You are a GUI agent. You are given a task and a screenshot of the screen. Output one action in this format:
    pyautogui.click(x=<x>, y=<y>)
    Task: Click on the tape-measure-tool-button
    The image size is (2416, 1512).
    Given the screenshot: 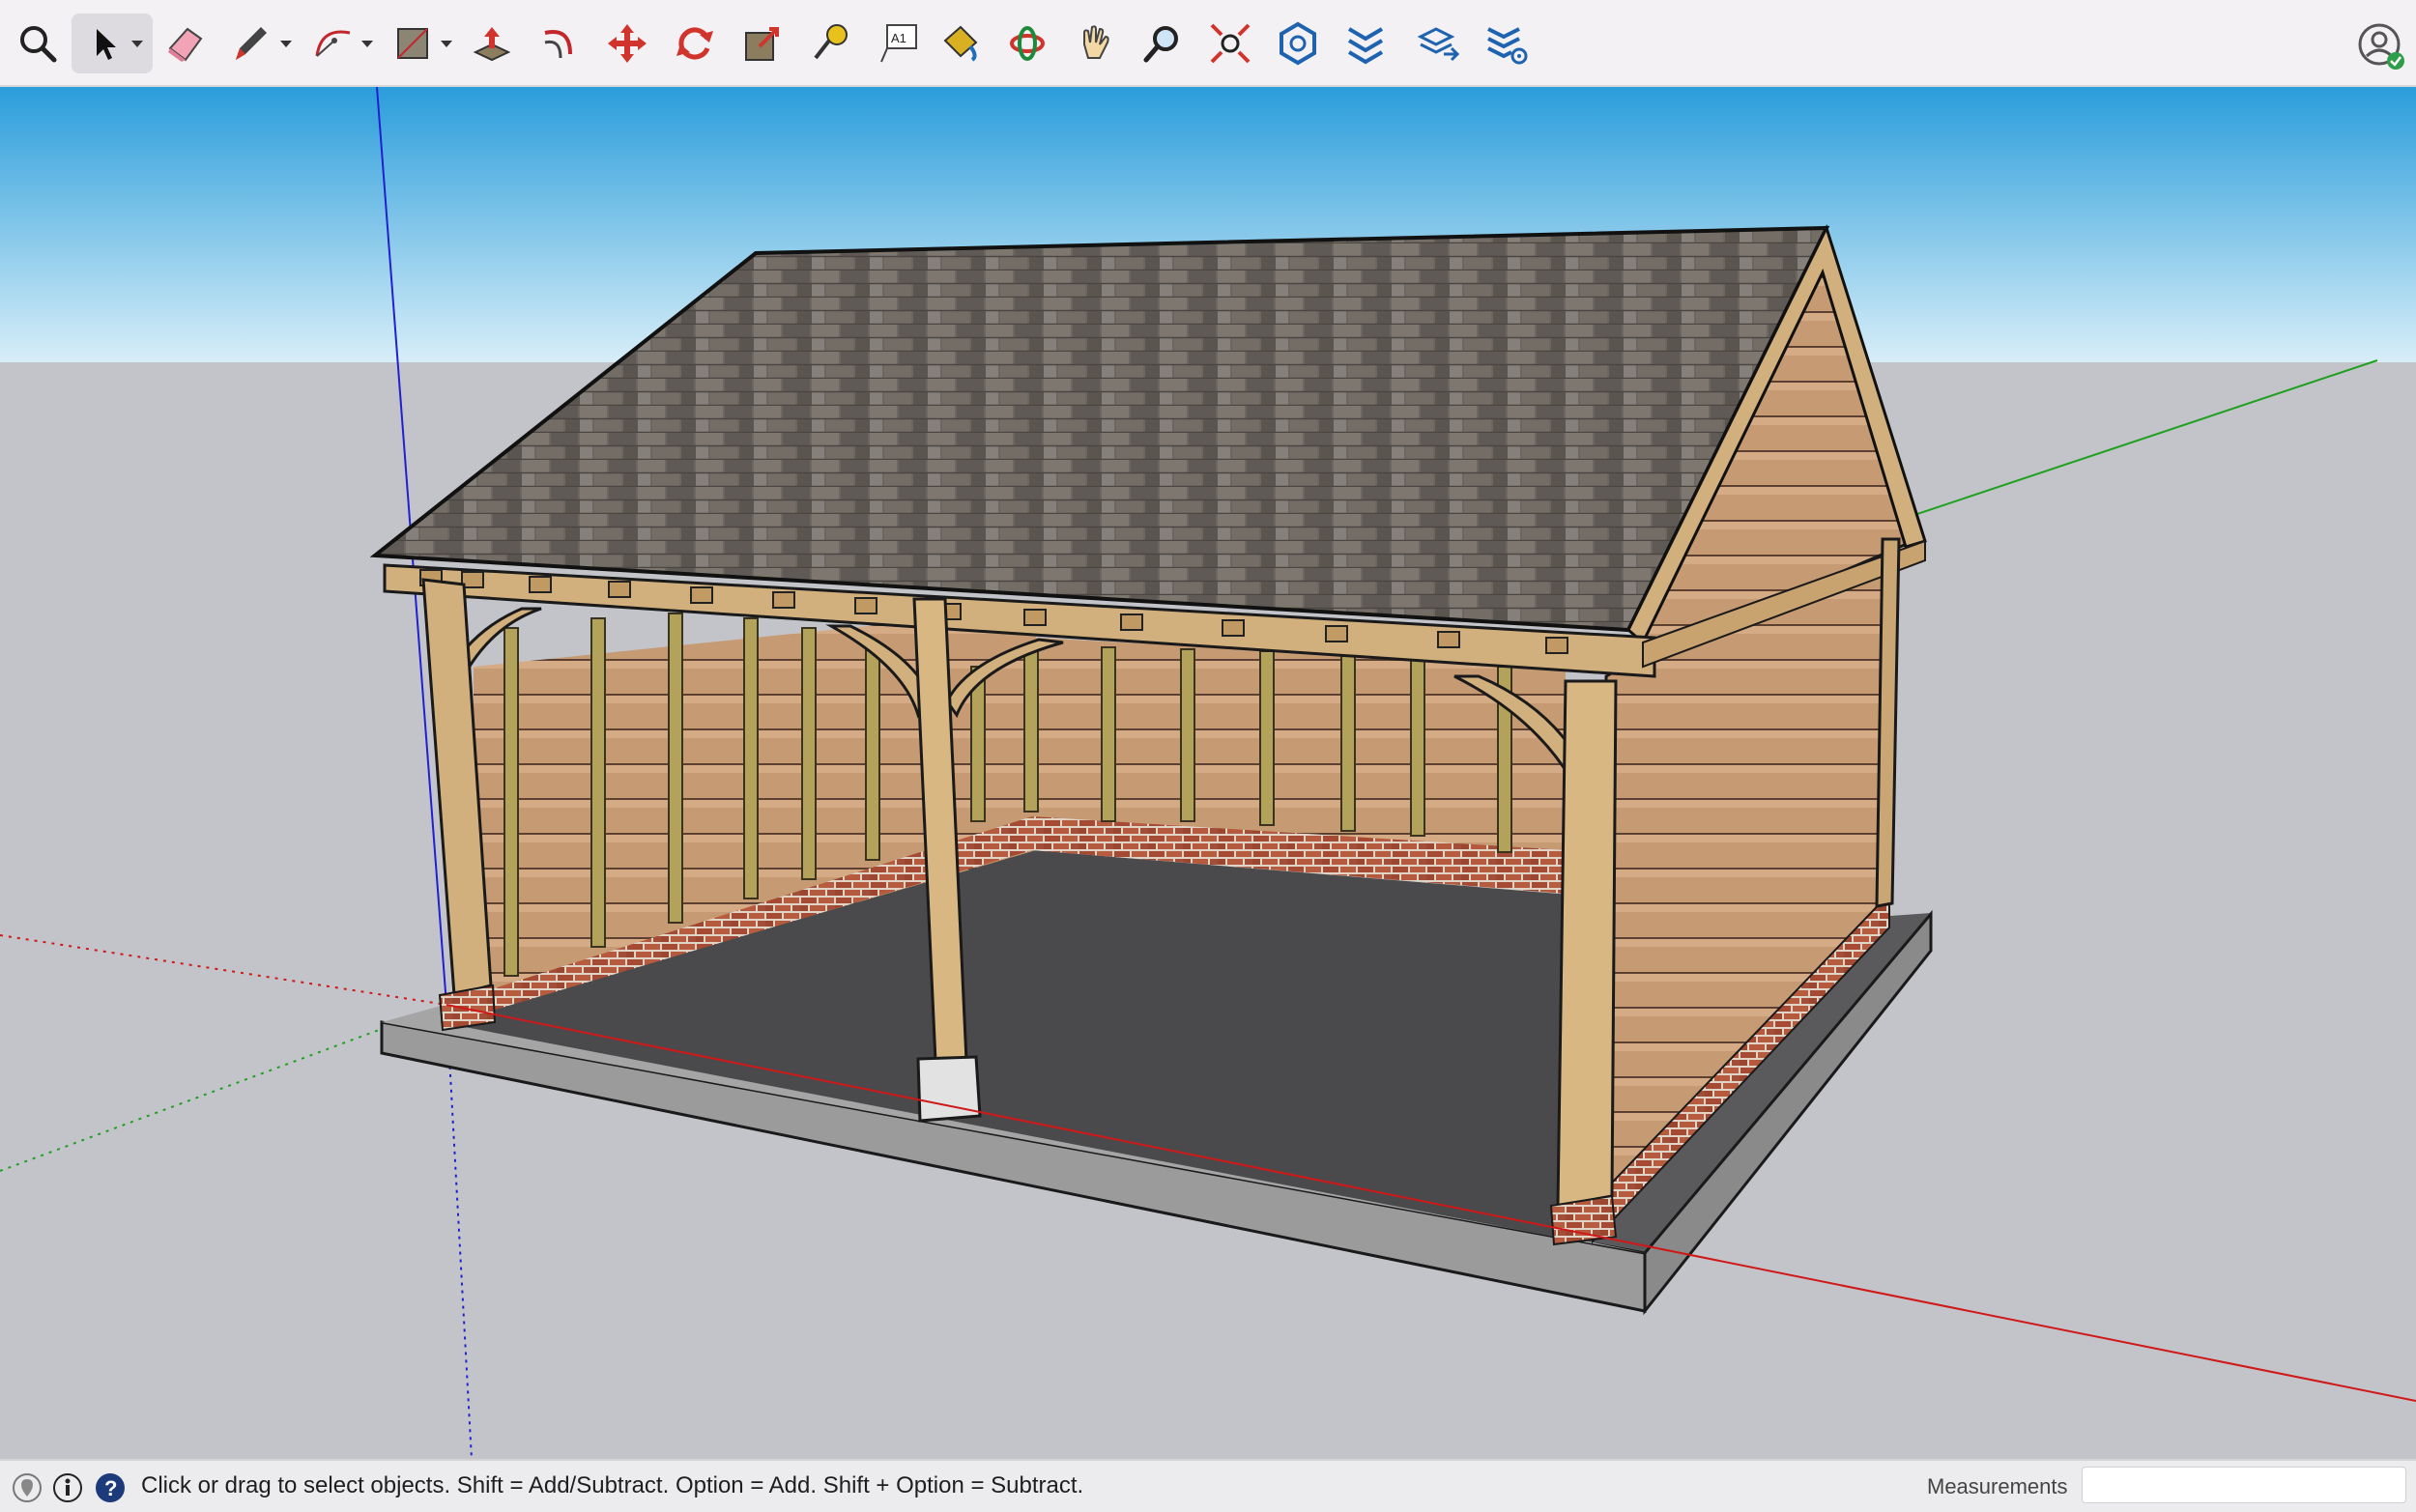 What is the action you would take?
    pyautogui.click(x=830, y=43)
    